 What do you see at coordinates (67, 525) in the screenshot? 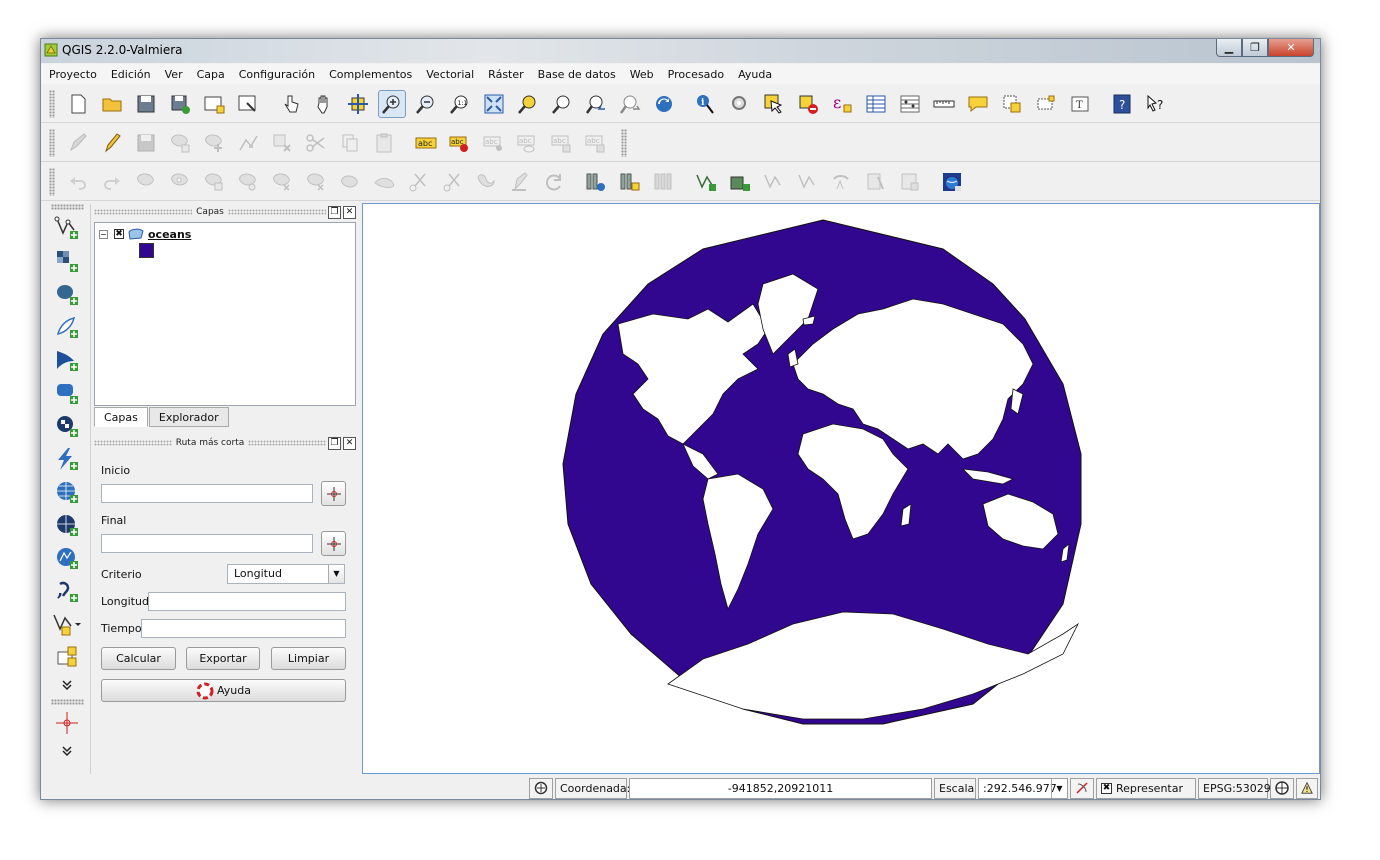
I see `add-wcs-layer-icon` at bounding box center [67, 525].